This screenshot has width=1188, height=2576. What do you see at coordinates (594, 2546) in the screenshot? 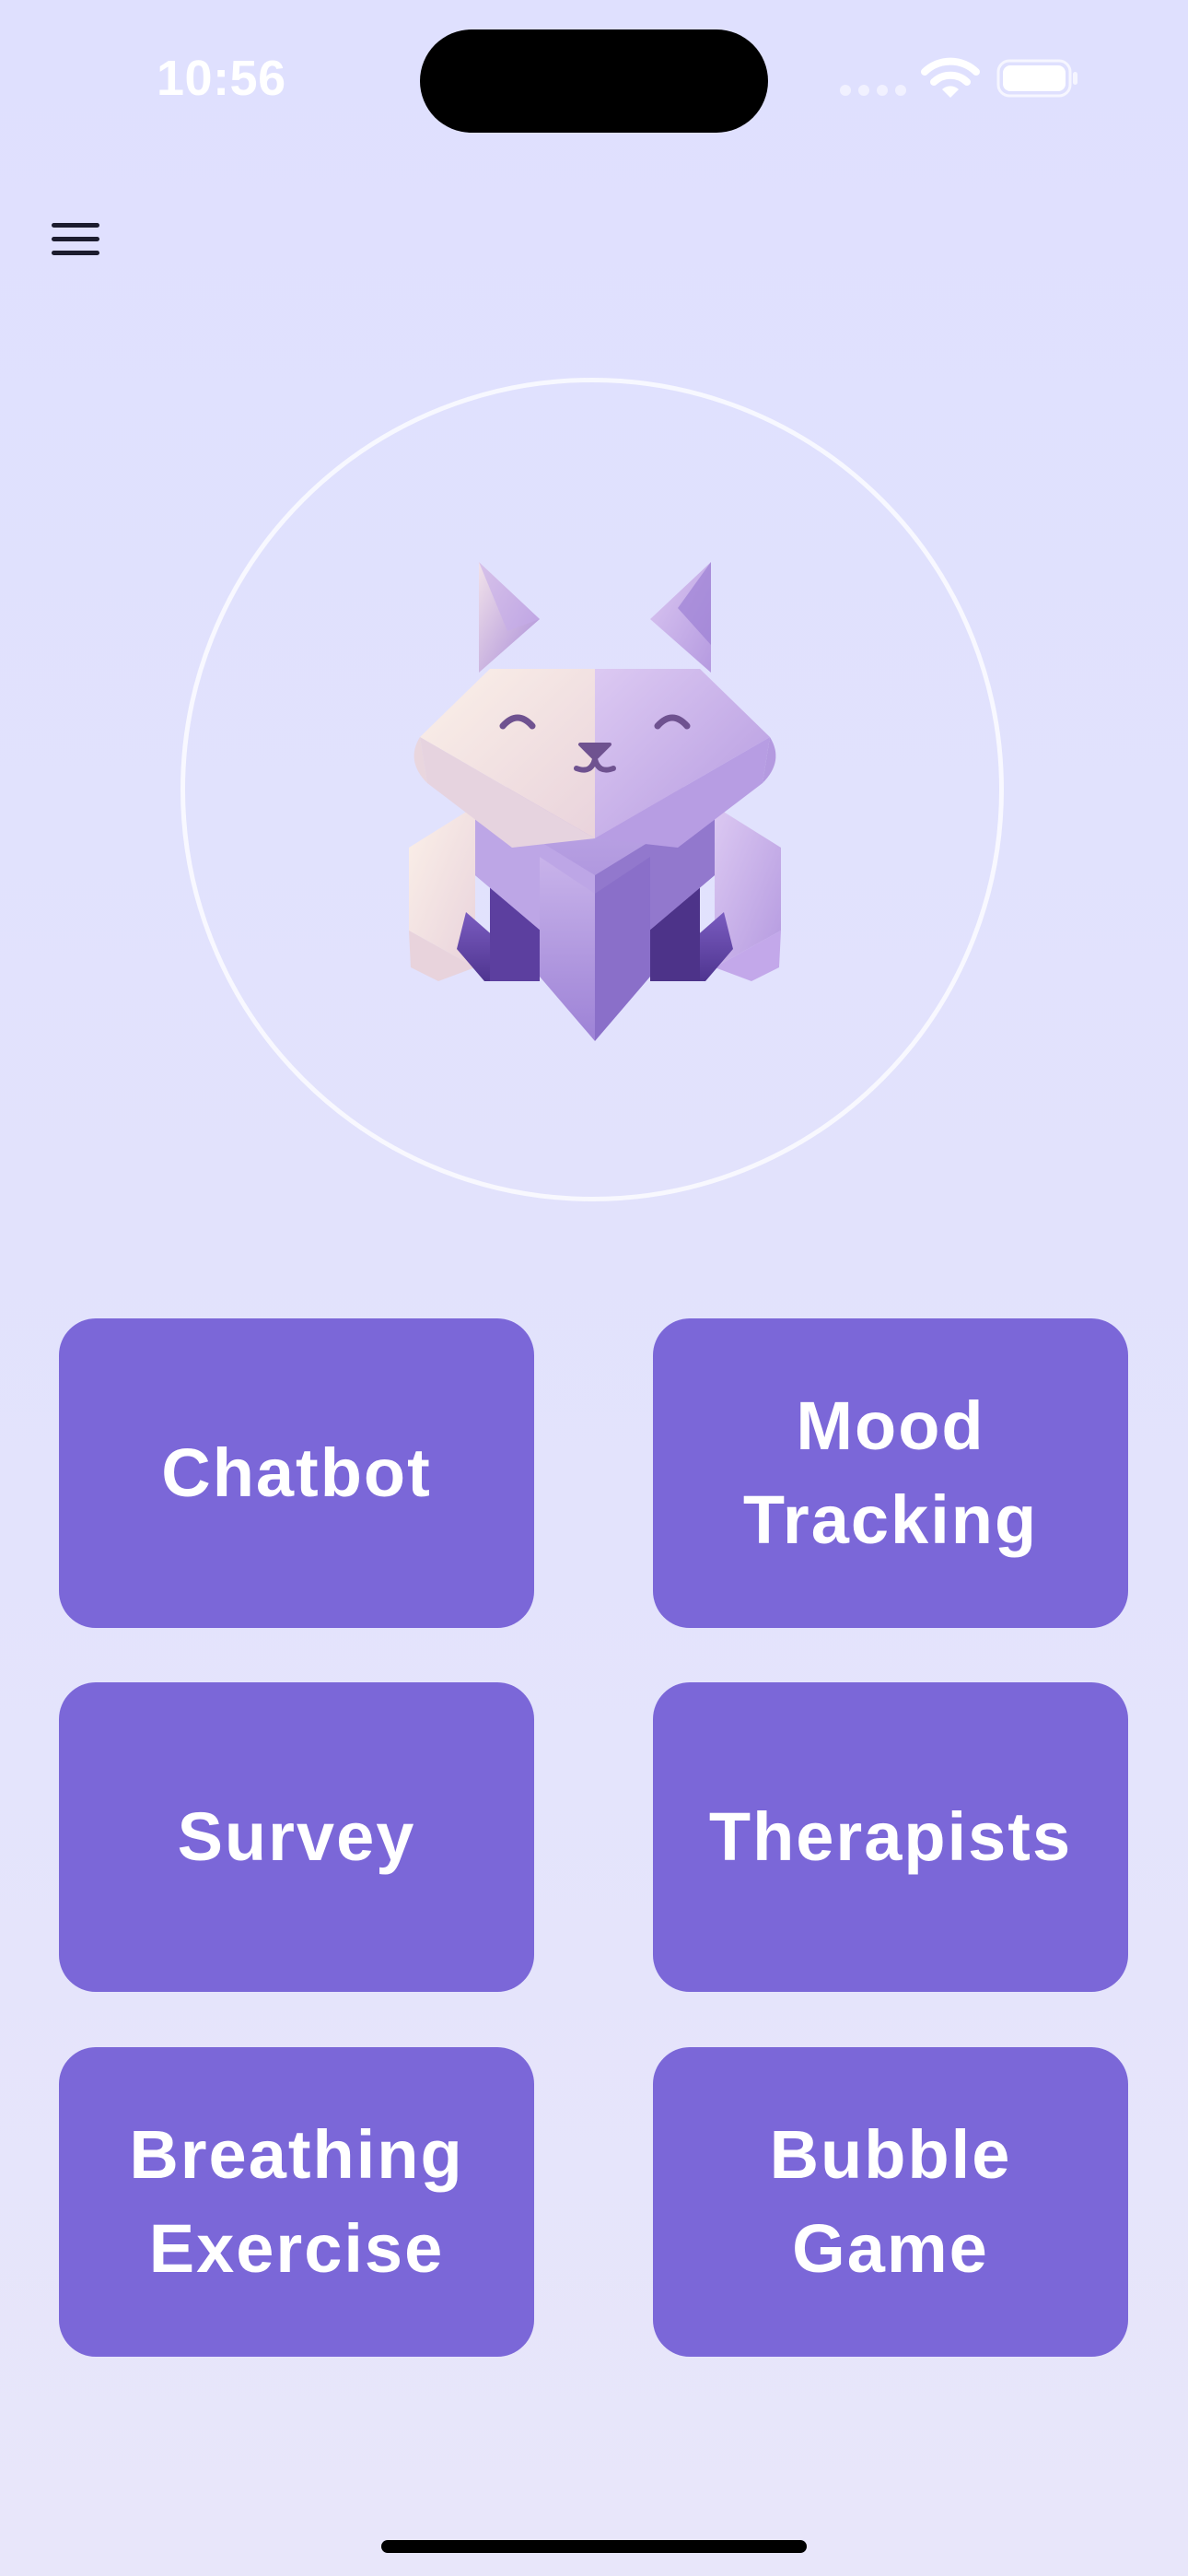
I see `home-indicator` at bounding box center [594, 2546].